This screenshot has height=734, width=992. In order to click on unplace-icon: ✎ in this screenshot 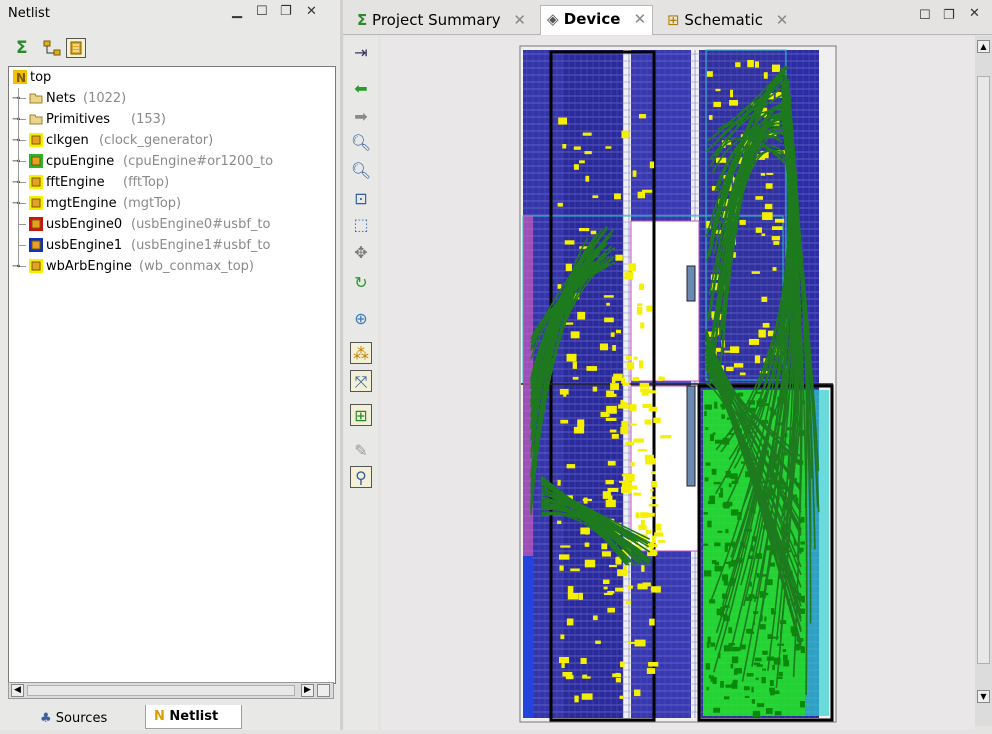, I will do `click(361, 451)`.